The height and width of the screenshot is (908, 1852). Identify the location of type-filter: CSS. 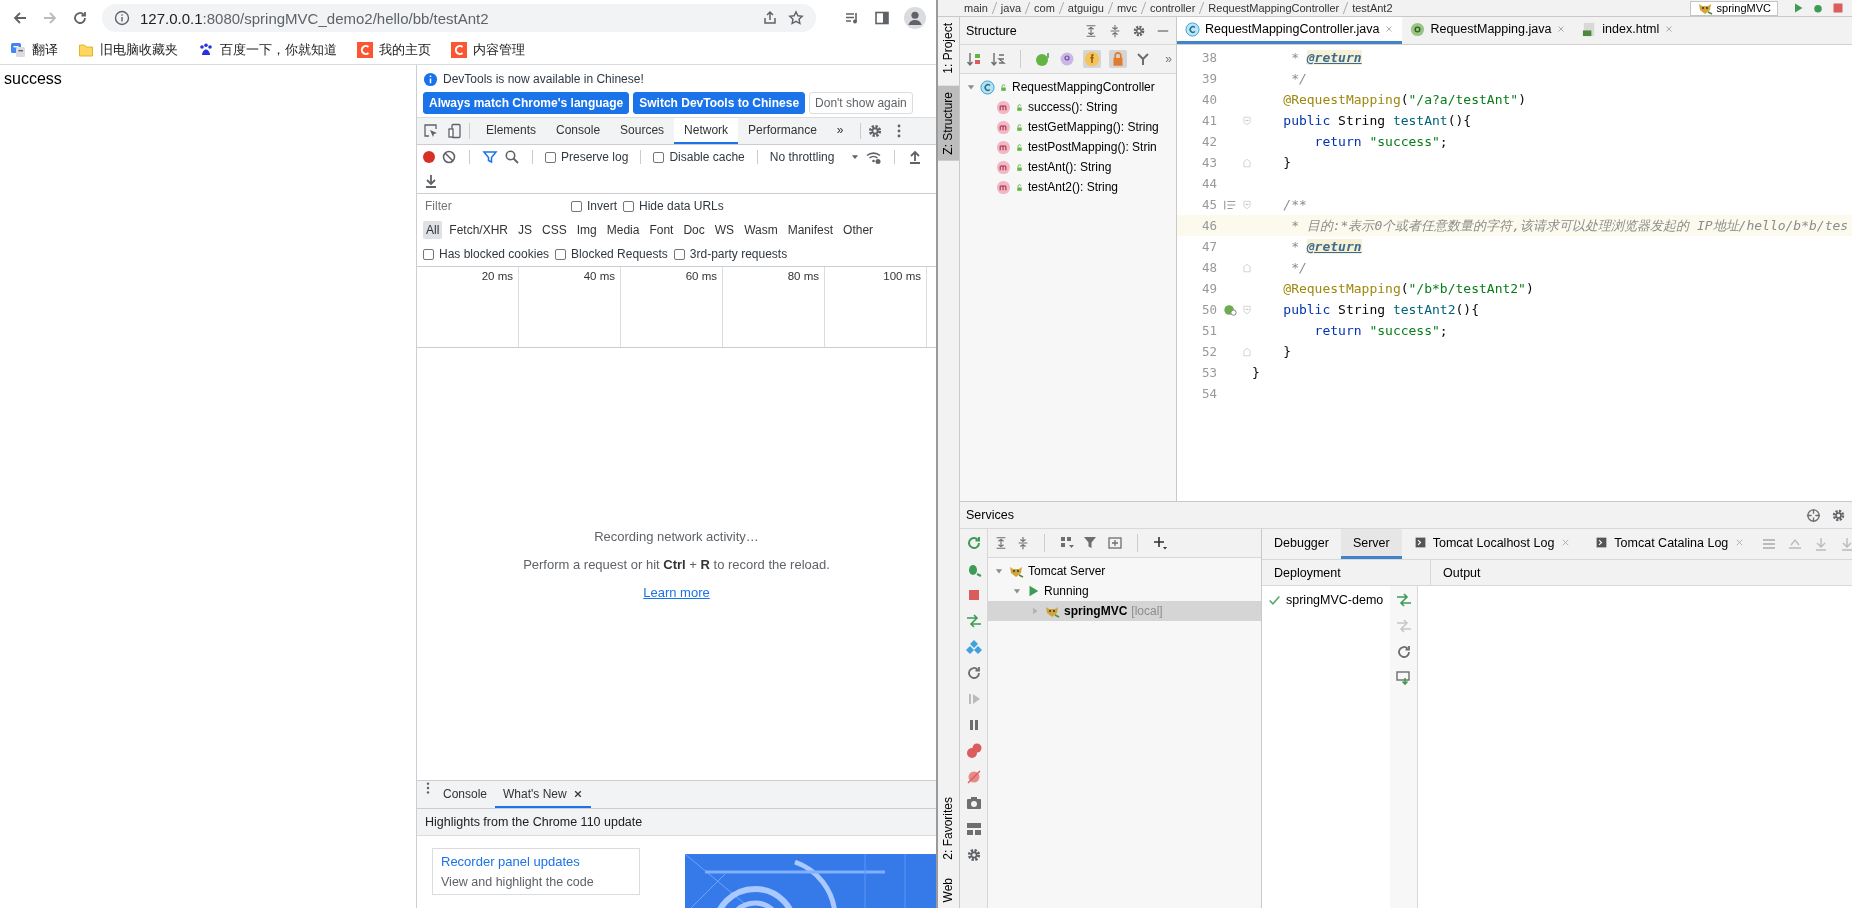
(554, 230).